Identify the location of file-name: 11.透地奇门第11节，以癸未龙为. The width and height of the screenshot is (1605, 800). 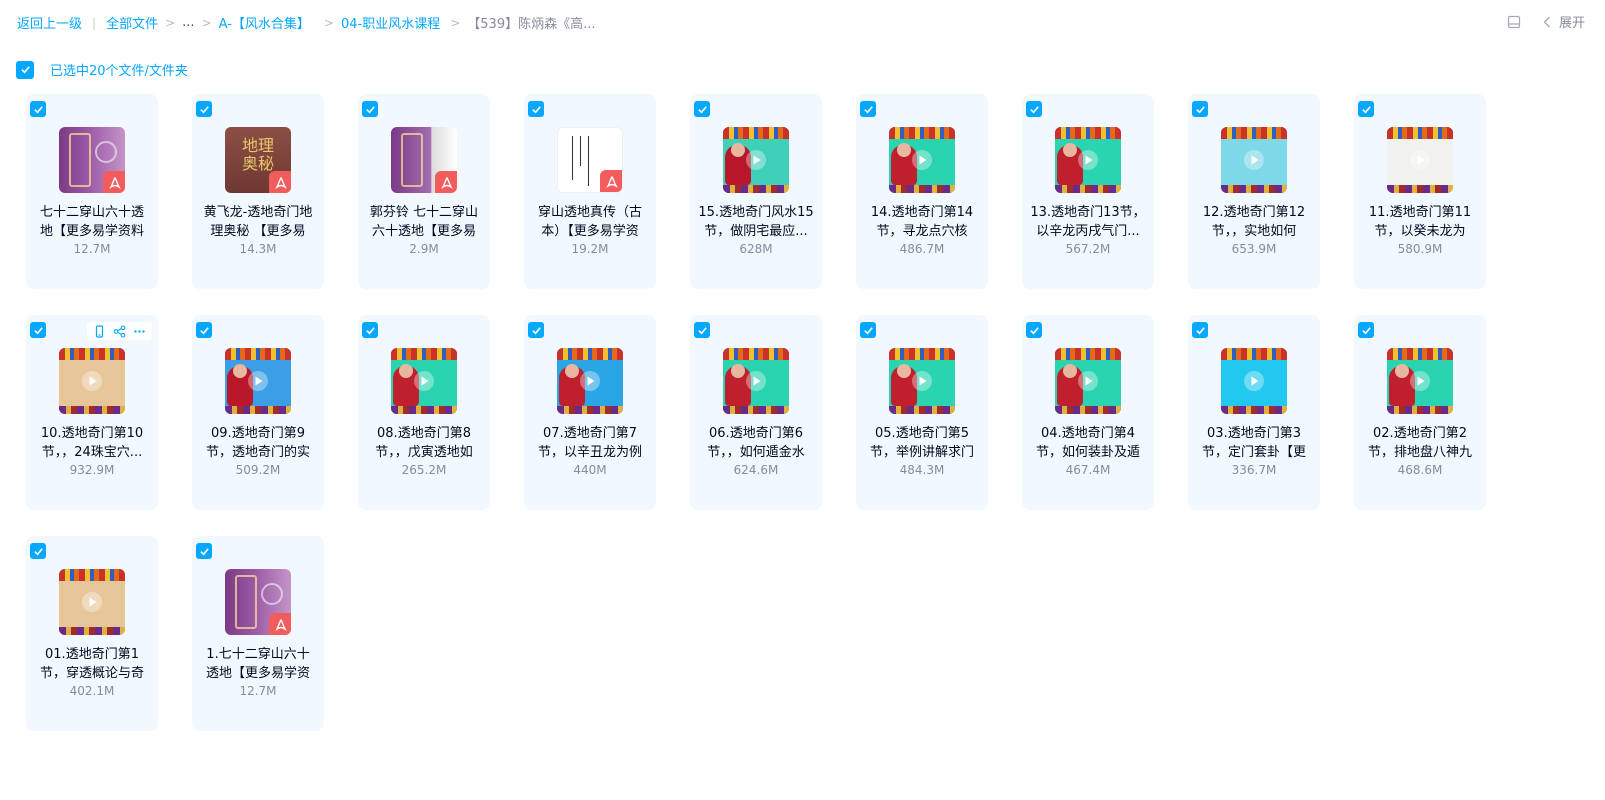
(1420, 222).